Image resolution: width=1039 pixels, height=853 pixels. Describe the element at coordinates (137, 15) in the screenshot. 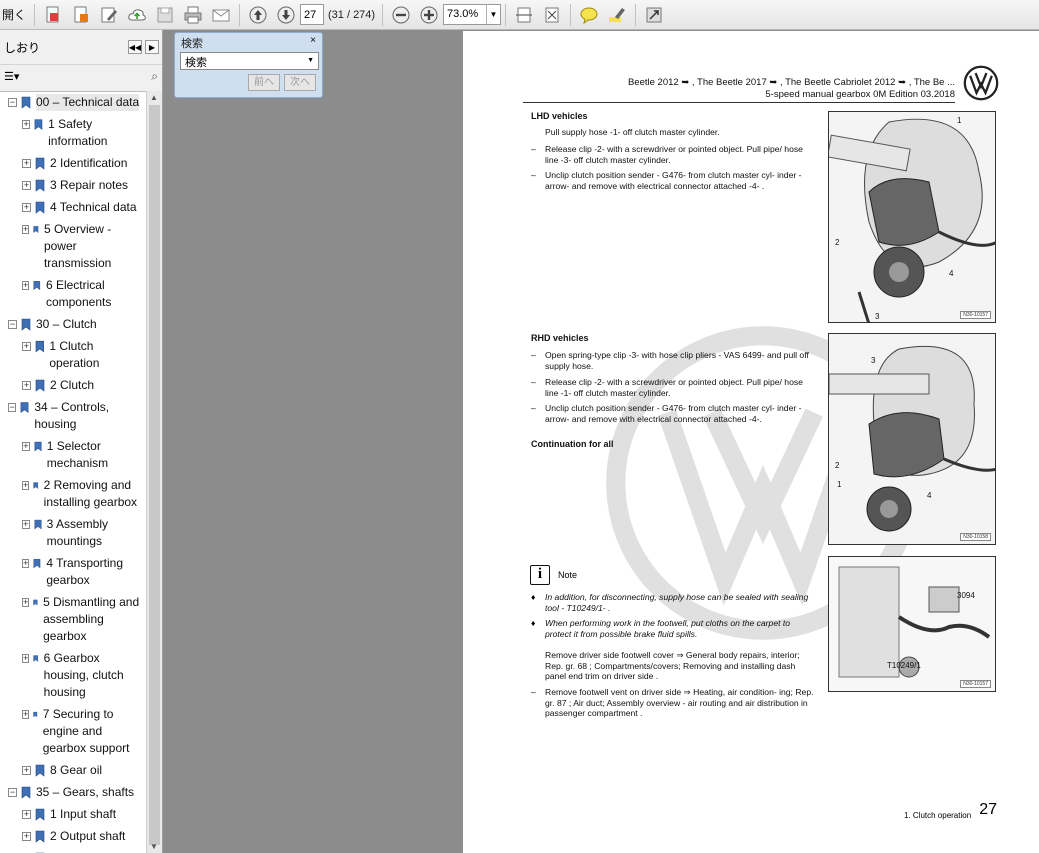

I see `cloud-upload-icon` at that location.